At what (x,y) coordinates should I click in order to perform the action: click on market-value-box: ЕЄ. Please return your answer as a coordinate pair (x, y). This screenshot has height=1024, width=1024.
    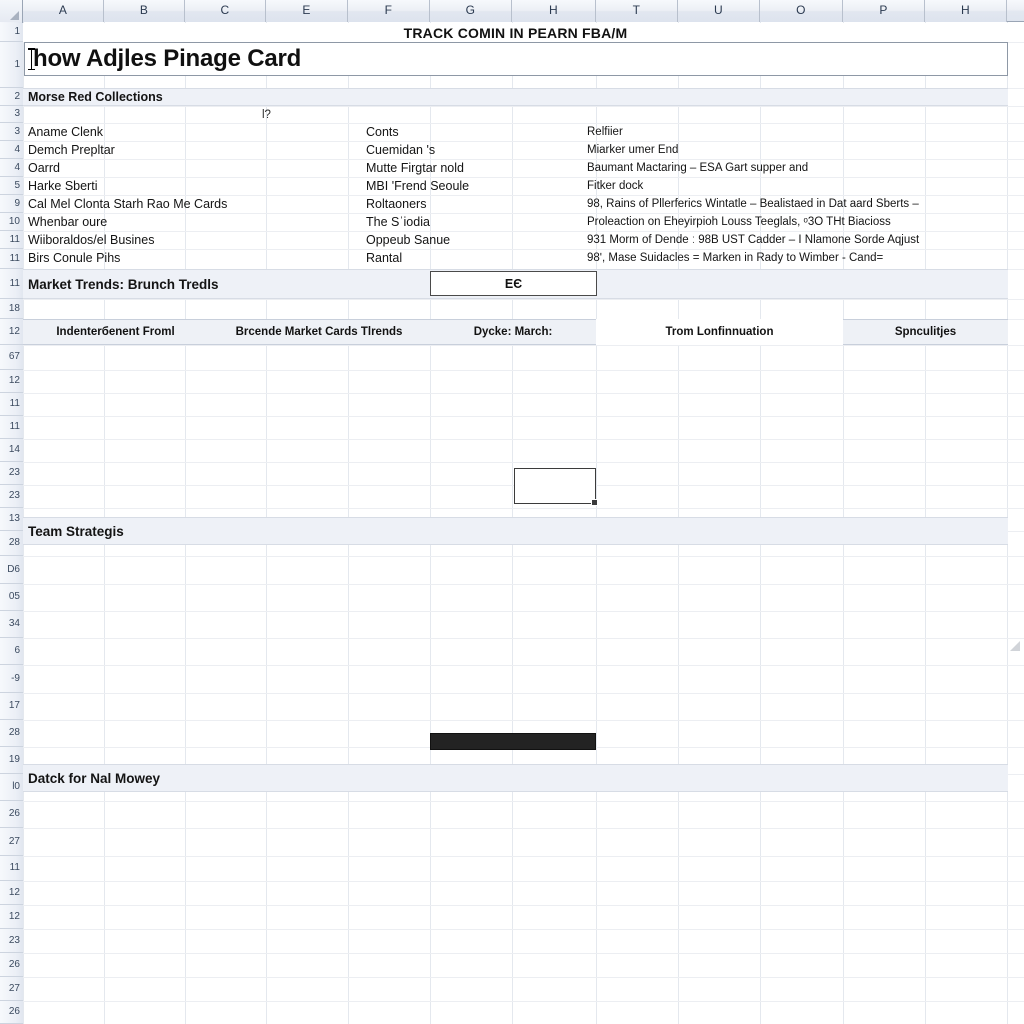
    Looking at the image, I should click on (513, 283).